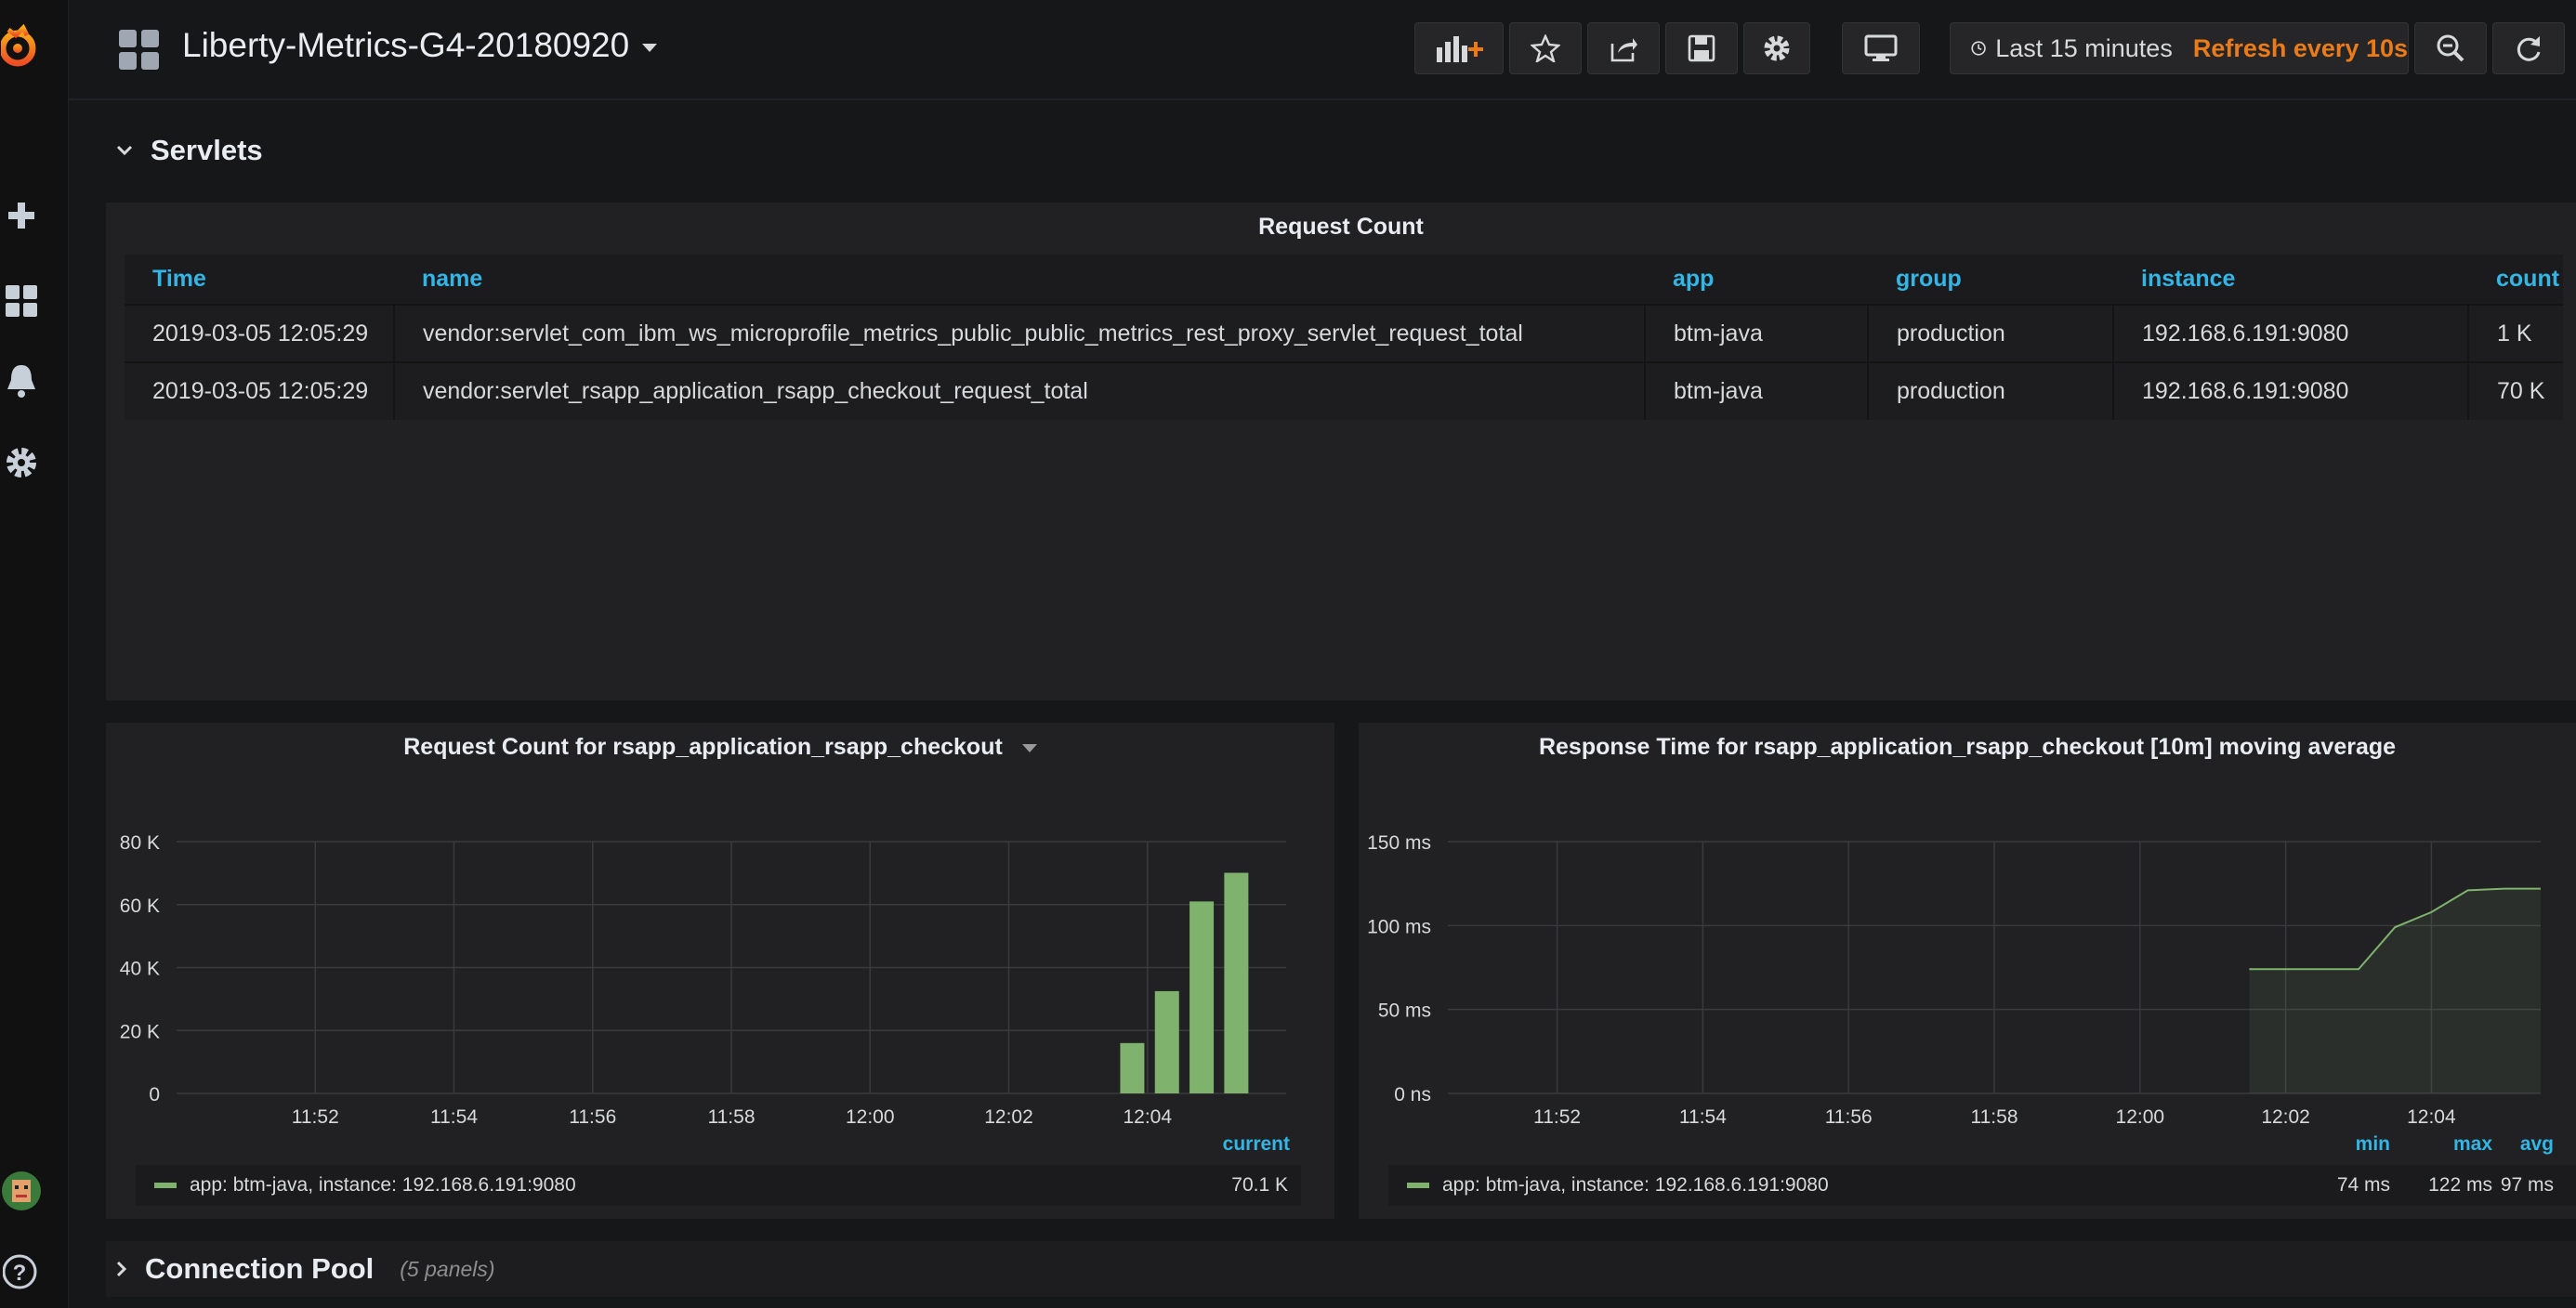  What do you see at coordinates (140, 906) in the screenshot?
I see `y-tick-label: 60 K` at bounding box center [140, 906].